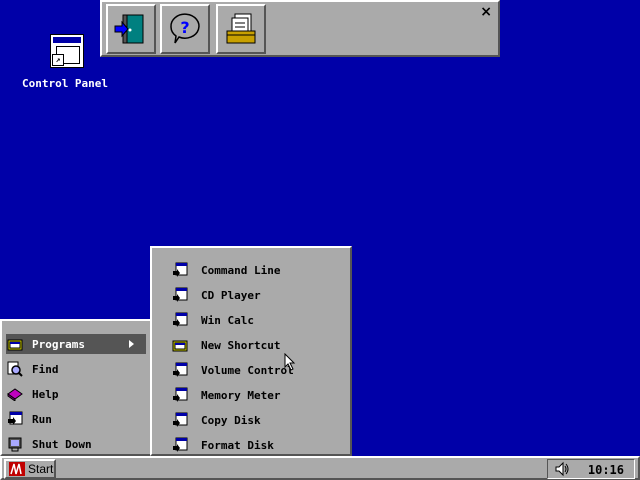  Describe the element at coordinates (227, 320) in the screenshot. I see `submenu-item-label: Win Calc` at that location.